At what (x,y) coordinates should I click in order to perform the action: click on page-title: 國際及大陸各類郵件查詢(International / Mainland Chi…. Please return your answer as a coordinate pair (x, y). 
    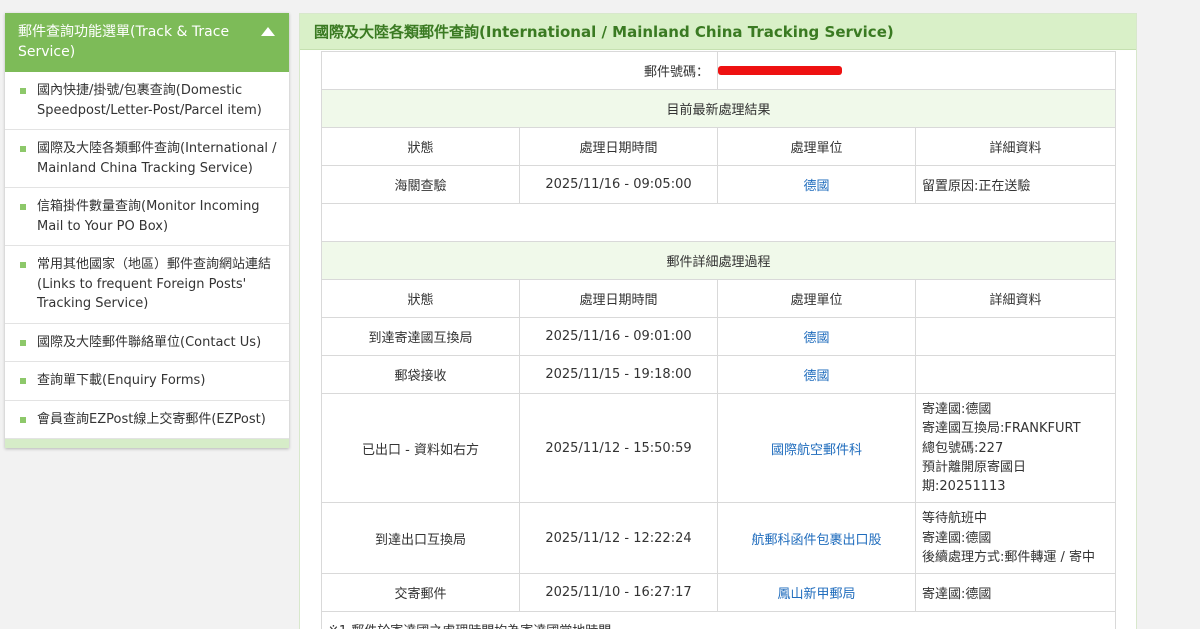
    Looking at the image, I should click on (718, 32).